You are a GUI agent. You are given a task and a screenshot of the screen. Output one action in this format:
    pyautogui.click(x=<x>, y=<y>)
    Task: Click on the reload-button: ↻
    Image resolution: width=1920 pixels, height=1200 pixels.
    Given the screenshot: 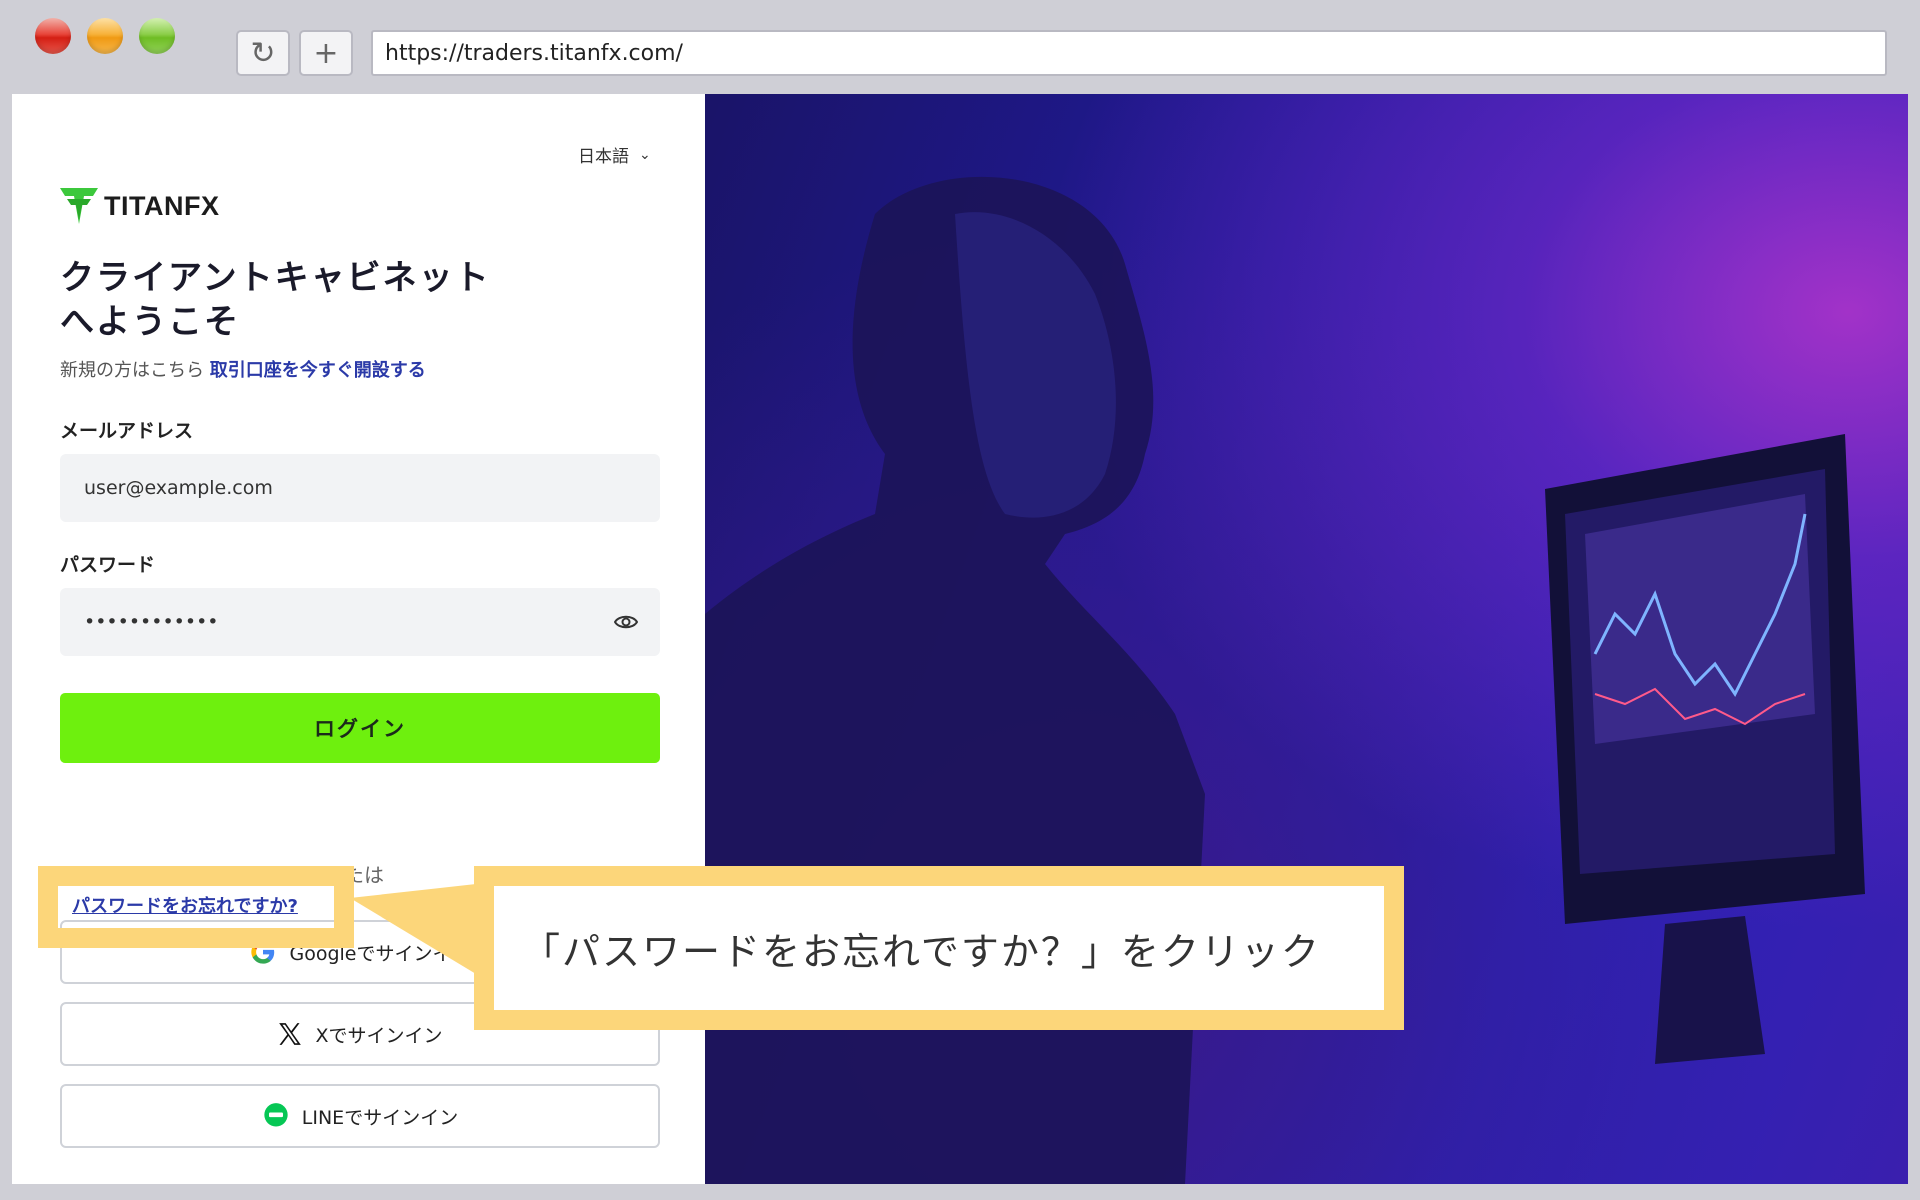 What is the action you would take?
    pyautogui.click(x=263, y=53)
    